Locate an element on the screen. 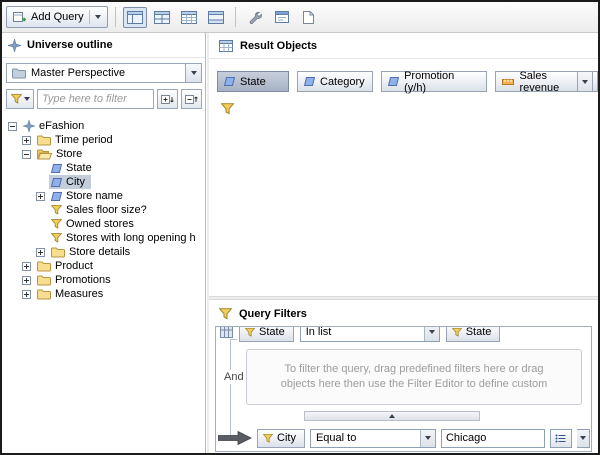 Image resolution: width=600 pixels, height=455 pixels. view-grid-icon is located at coordinates (161, 17).